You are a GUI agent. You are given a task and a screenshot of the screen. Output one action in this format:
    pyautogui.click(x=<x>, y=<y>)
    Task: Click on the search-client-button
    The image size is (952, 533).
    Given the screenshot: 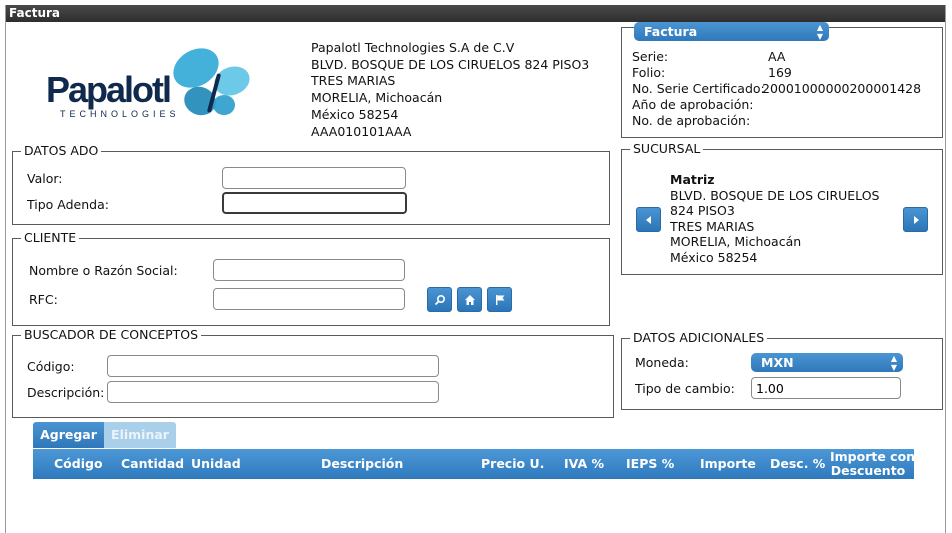 What is the action you would take?
    pyautogui.click(x=439, y=299)
    